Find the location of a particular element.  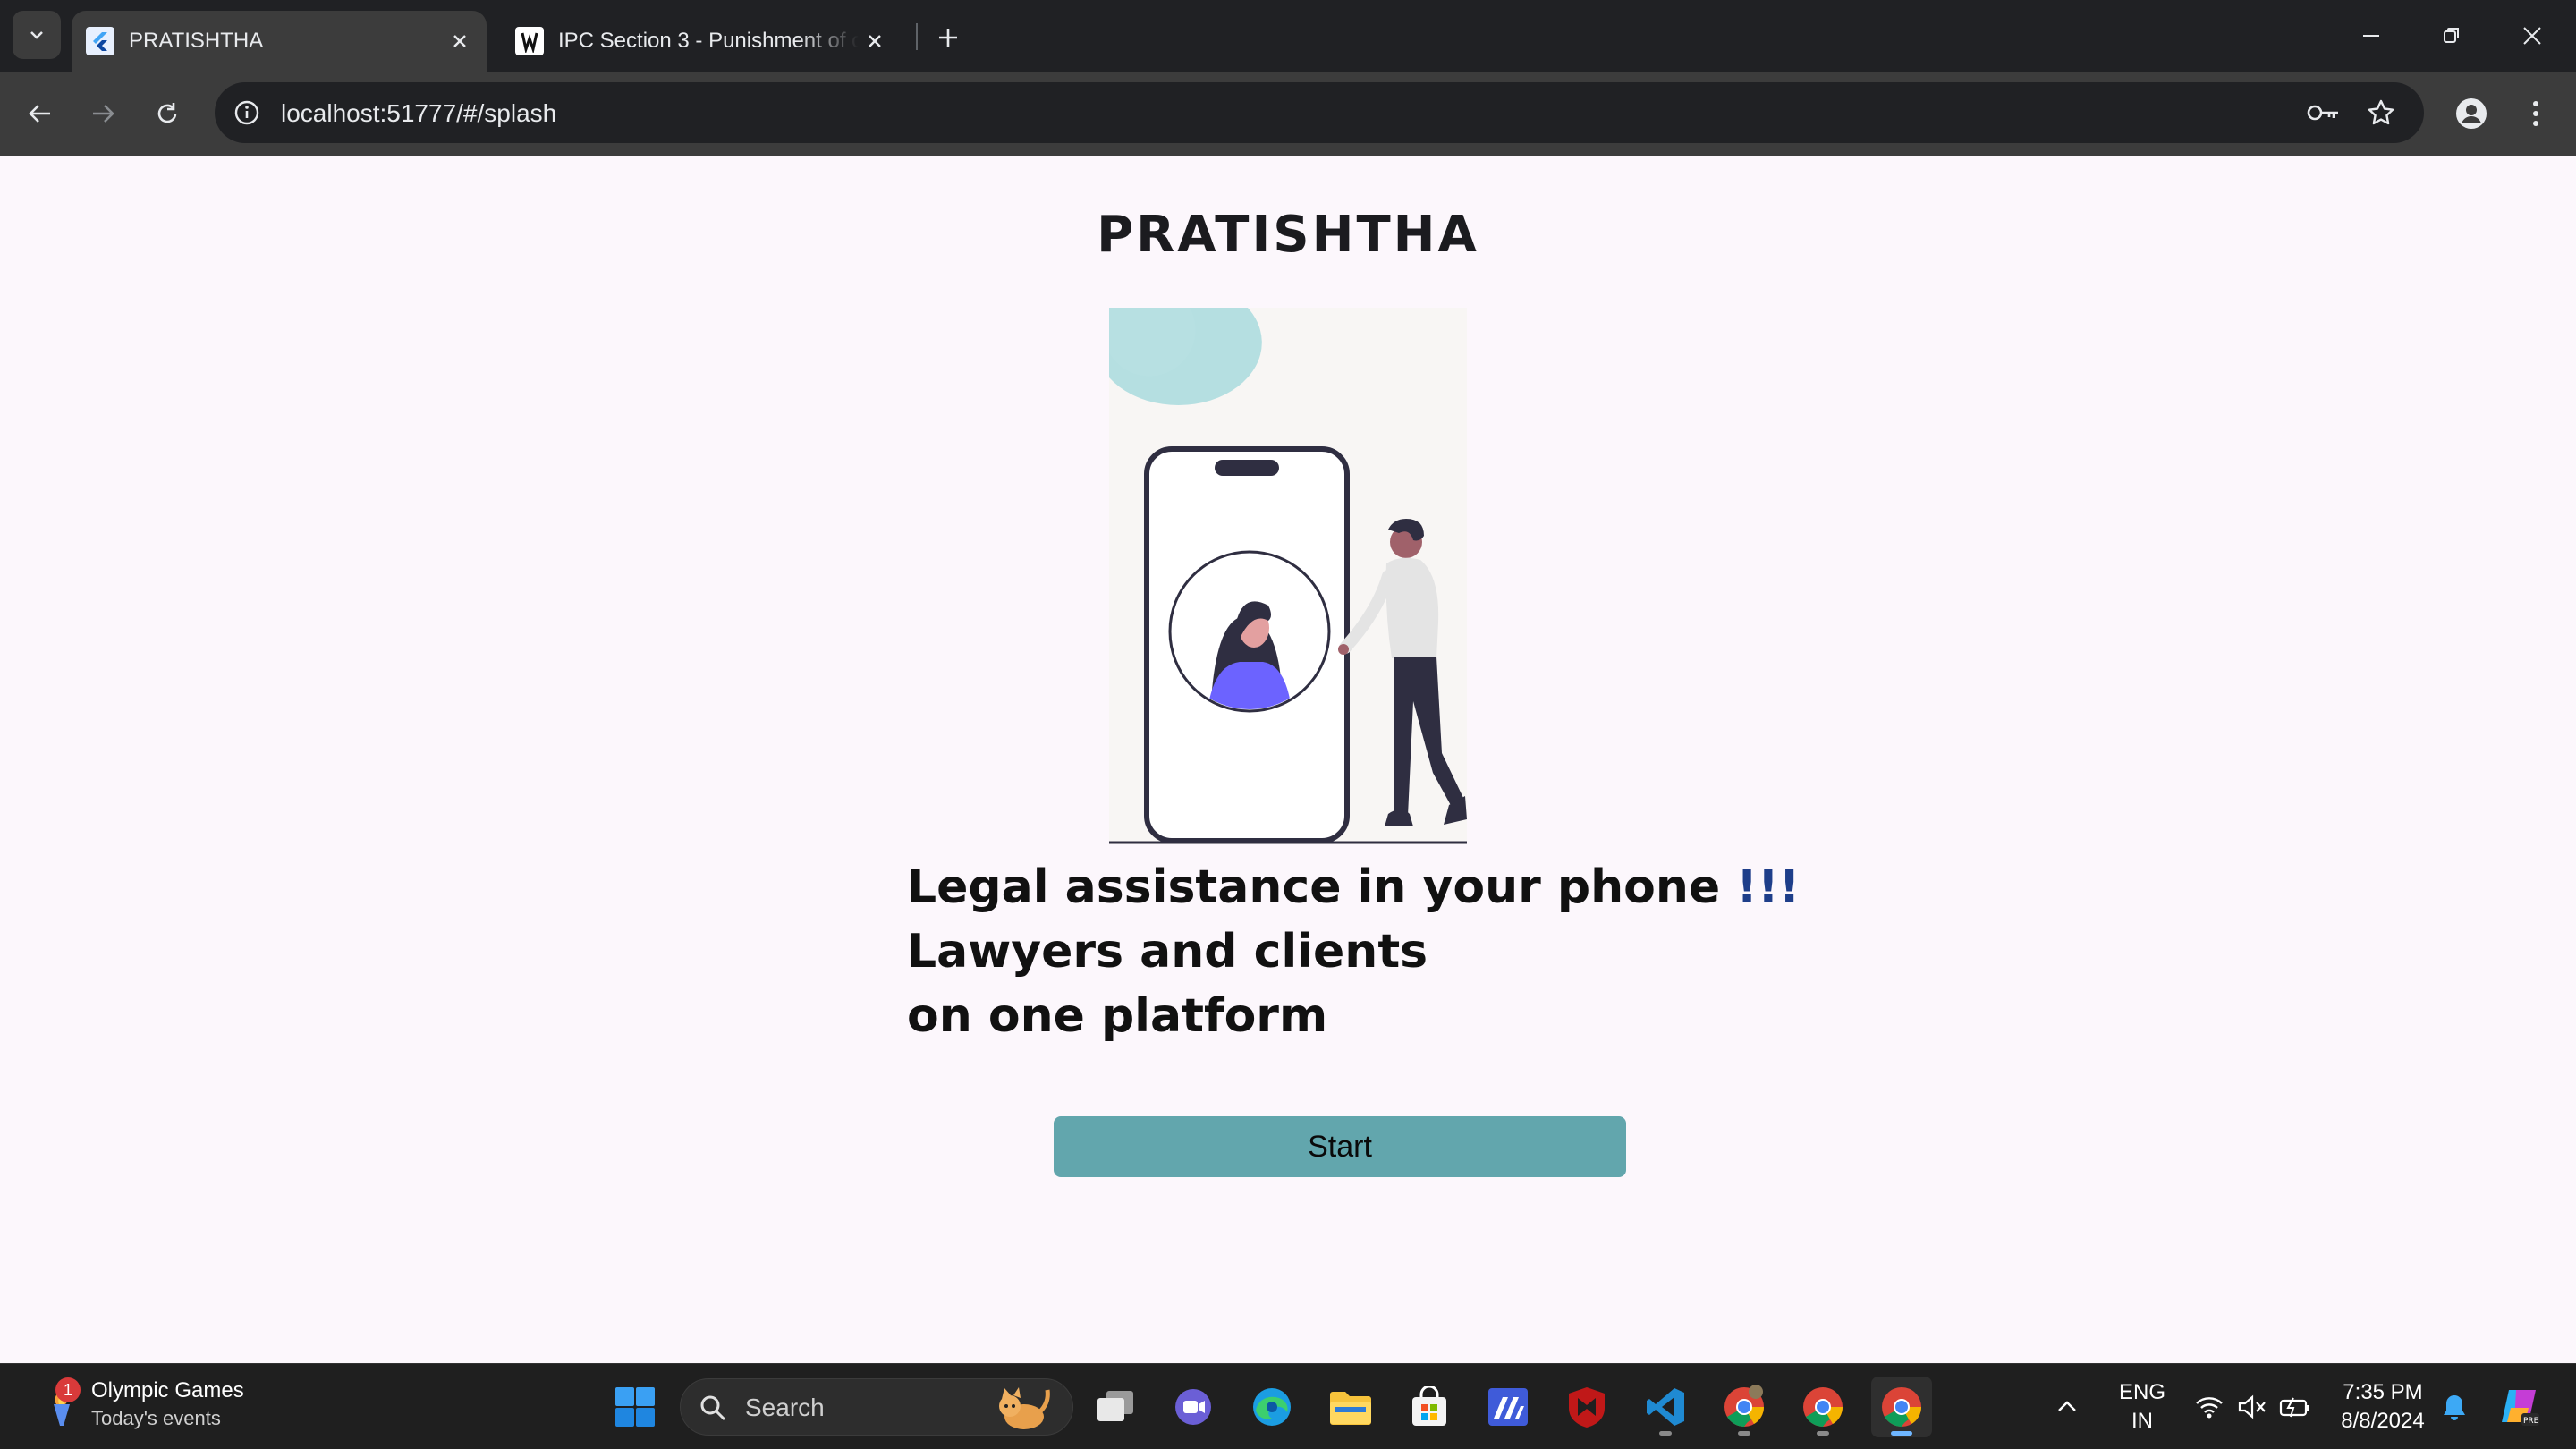

forward-button is located at coordinates (102, 113).